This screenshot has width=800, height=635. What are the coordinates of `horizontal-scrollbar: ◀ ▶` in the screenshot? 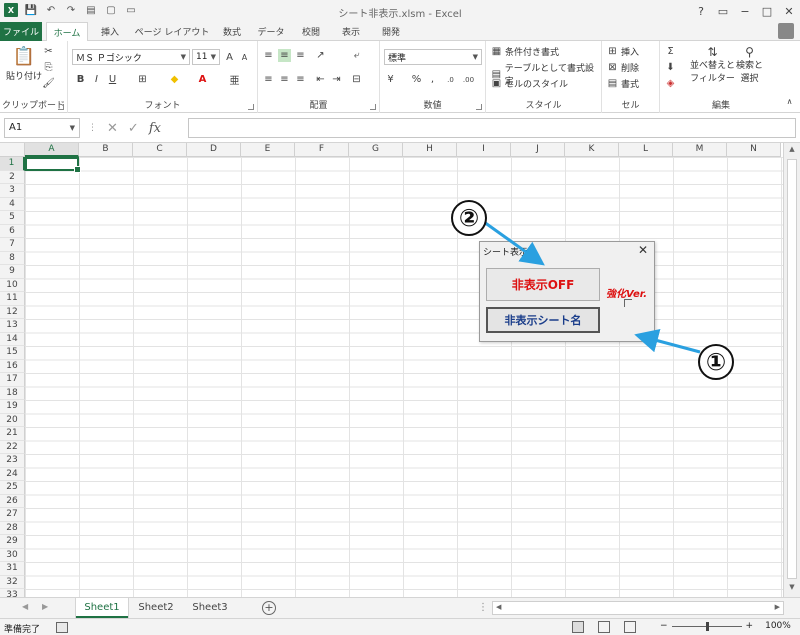 It's located at (638, 608).